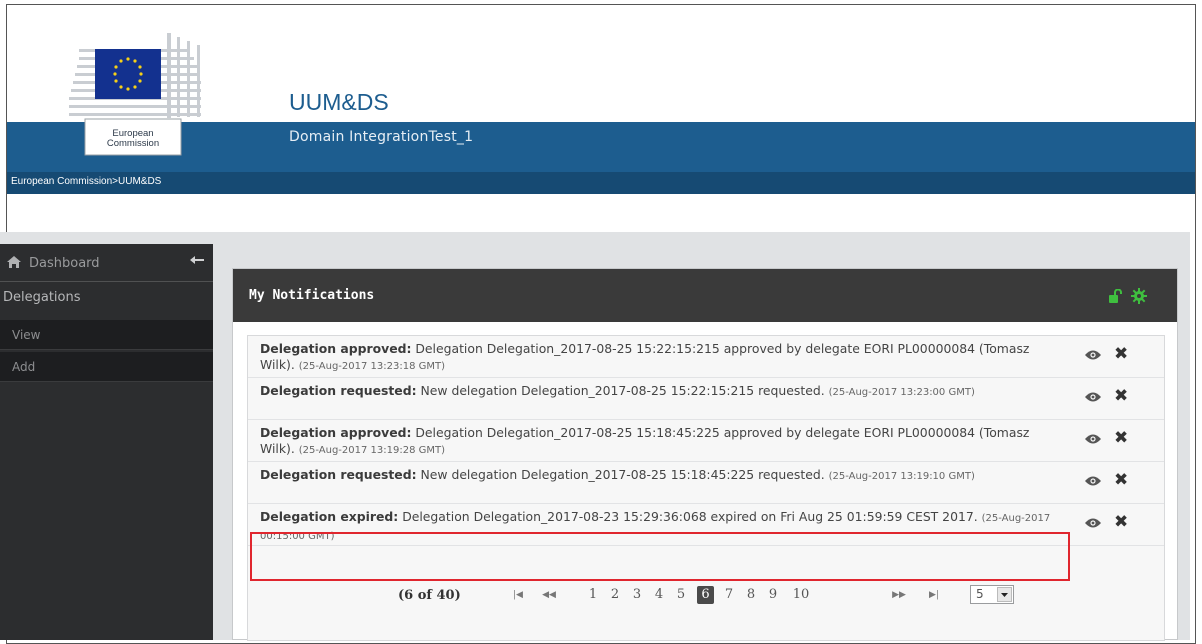  Describe the element at coordinates (106, 263) in the screenshot. I see `sidebar-dashboard: Dashboard` at that location.